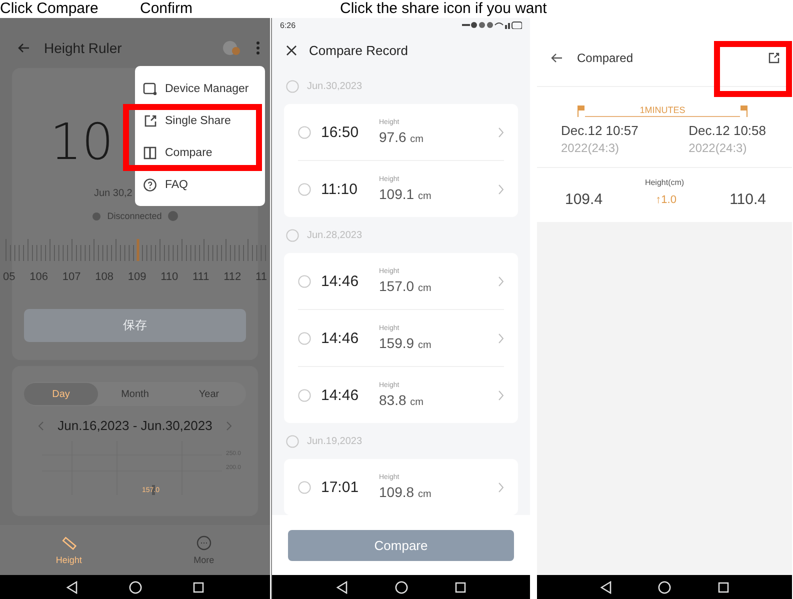 The image size is (793, 599). I want to click on record-value: 83.8 cm, so click(401, 400).